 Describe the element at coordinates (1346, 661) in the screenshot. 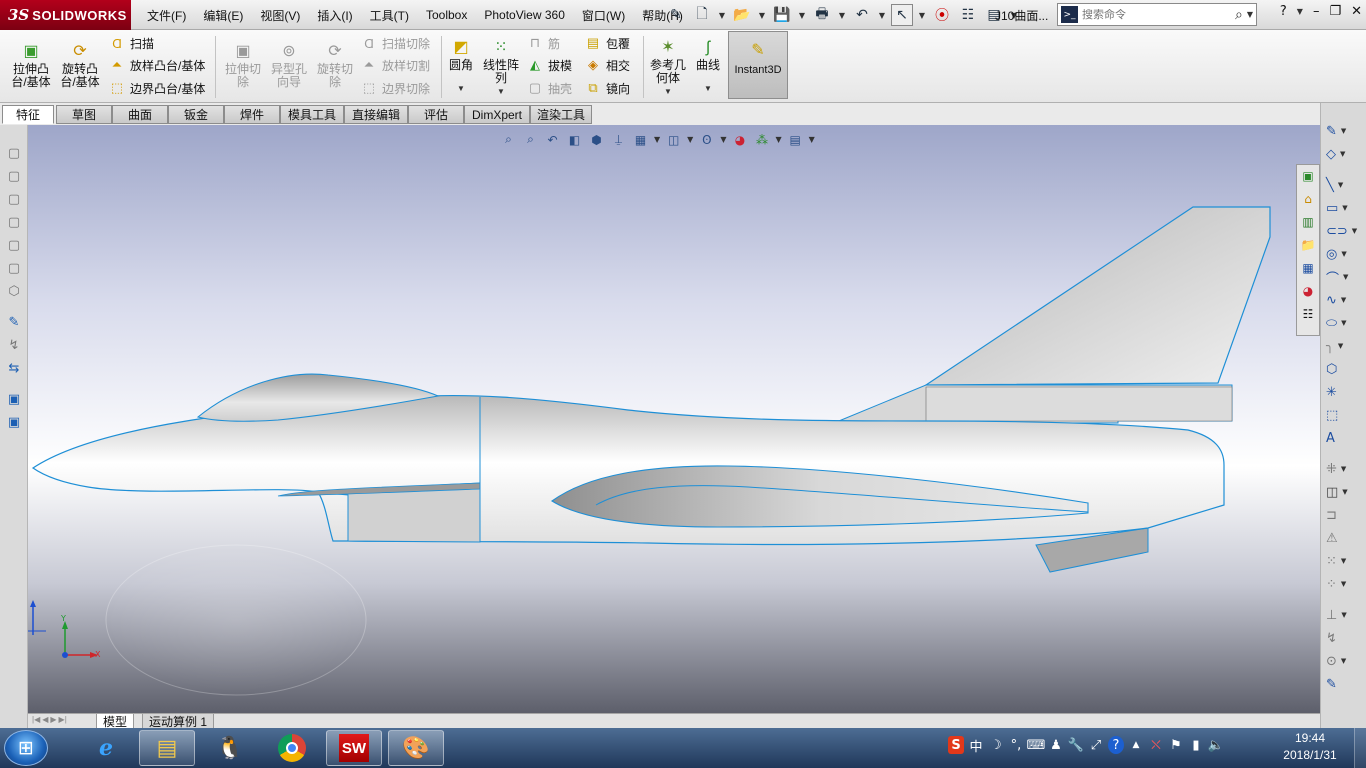

I see `quick-snaps-tool: ⊙ ▼` at that location.